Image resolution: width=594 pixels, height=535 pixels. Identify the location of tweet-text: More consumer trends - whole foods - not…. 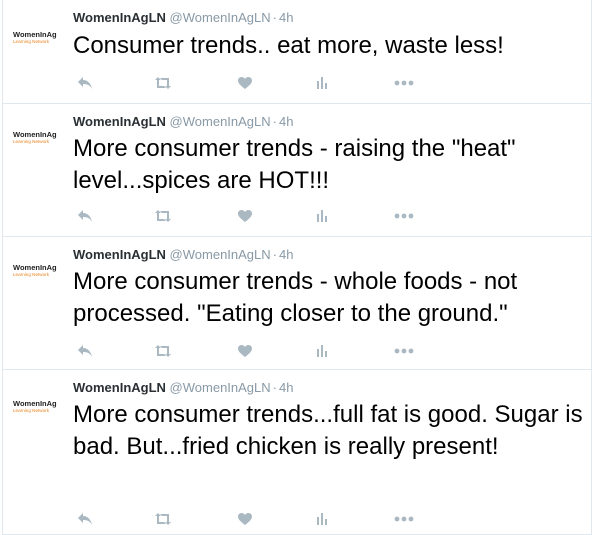
(295, 297).